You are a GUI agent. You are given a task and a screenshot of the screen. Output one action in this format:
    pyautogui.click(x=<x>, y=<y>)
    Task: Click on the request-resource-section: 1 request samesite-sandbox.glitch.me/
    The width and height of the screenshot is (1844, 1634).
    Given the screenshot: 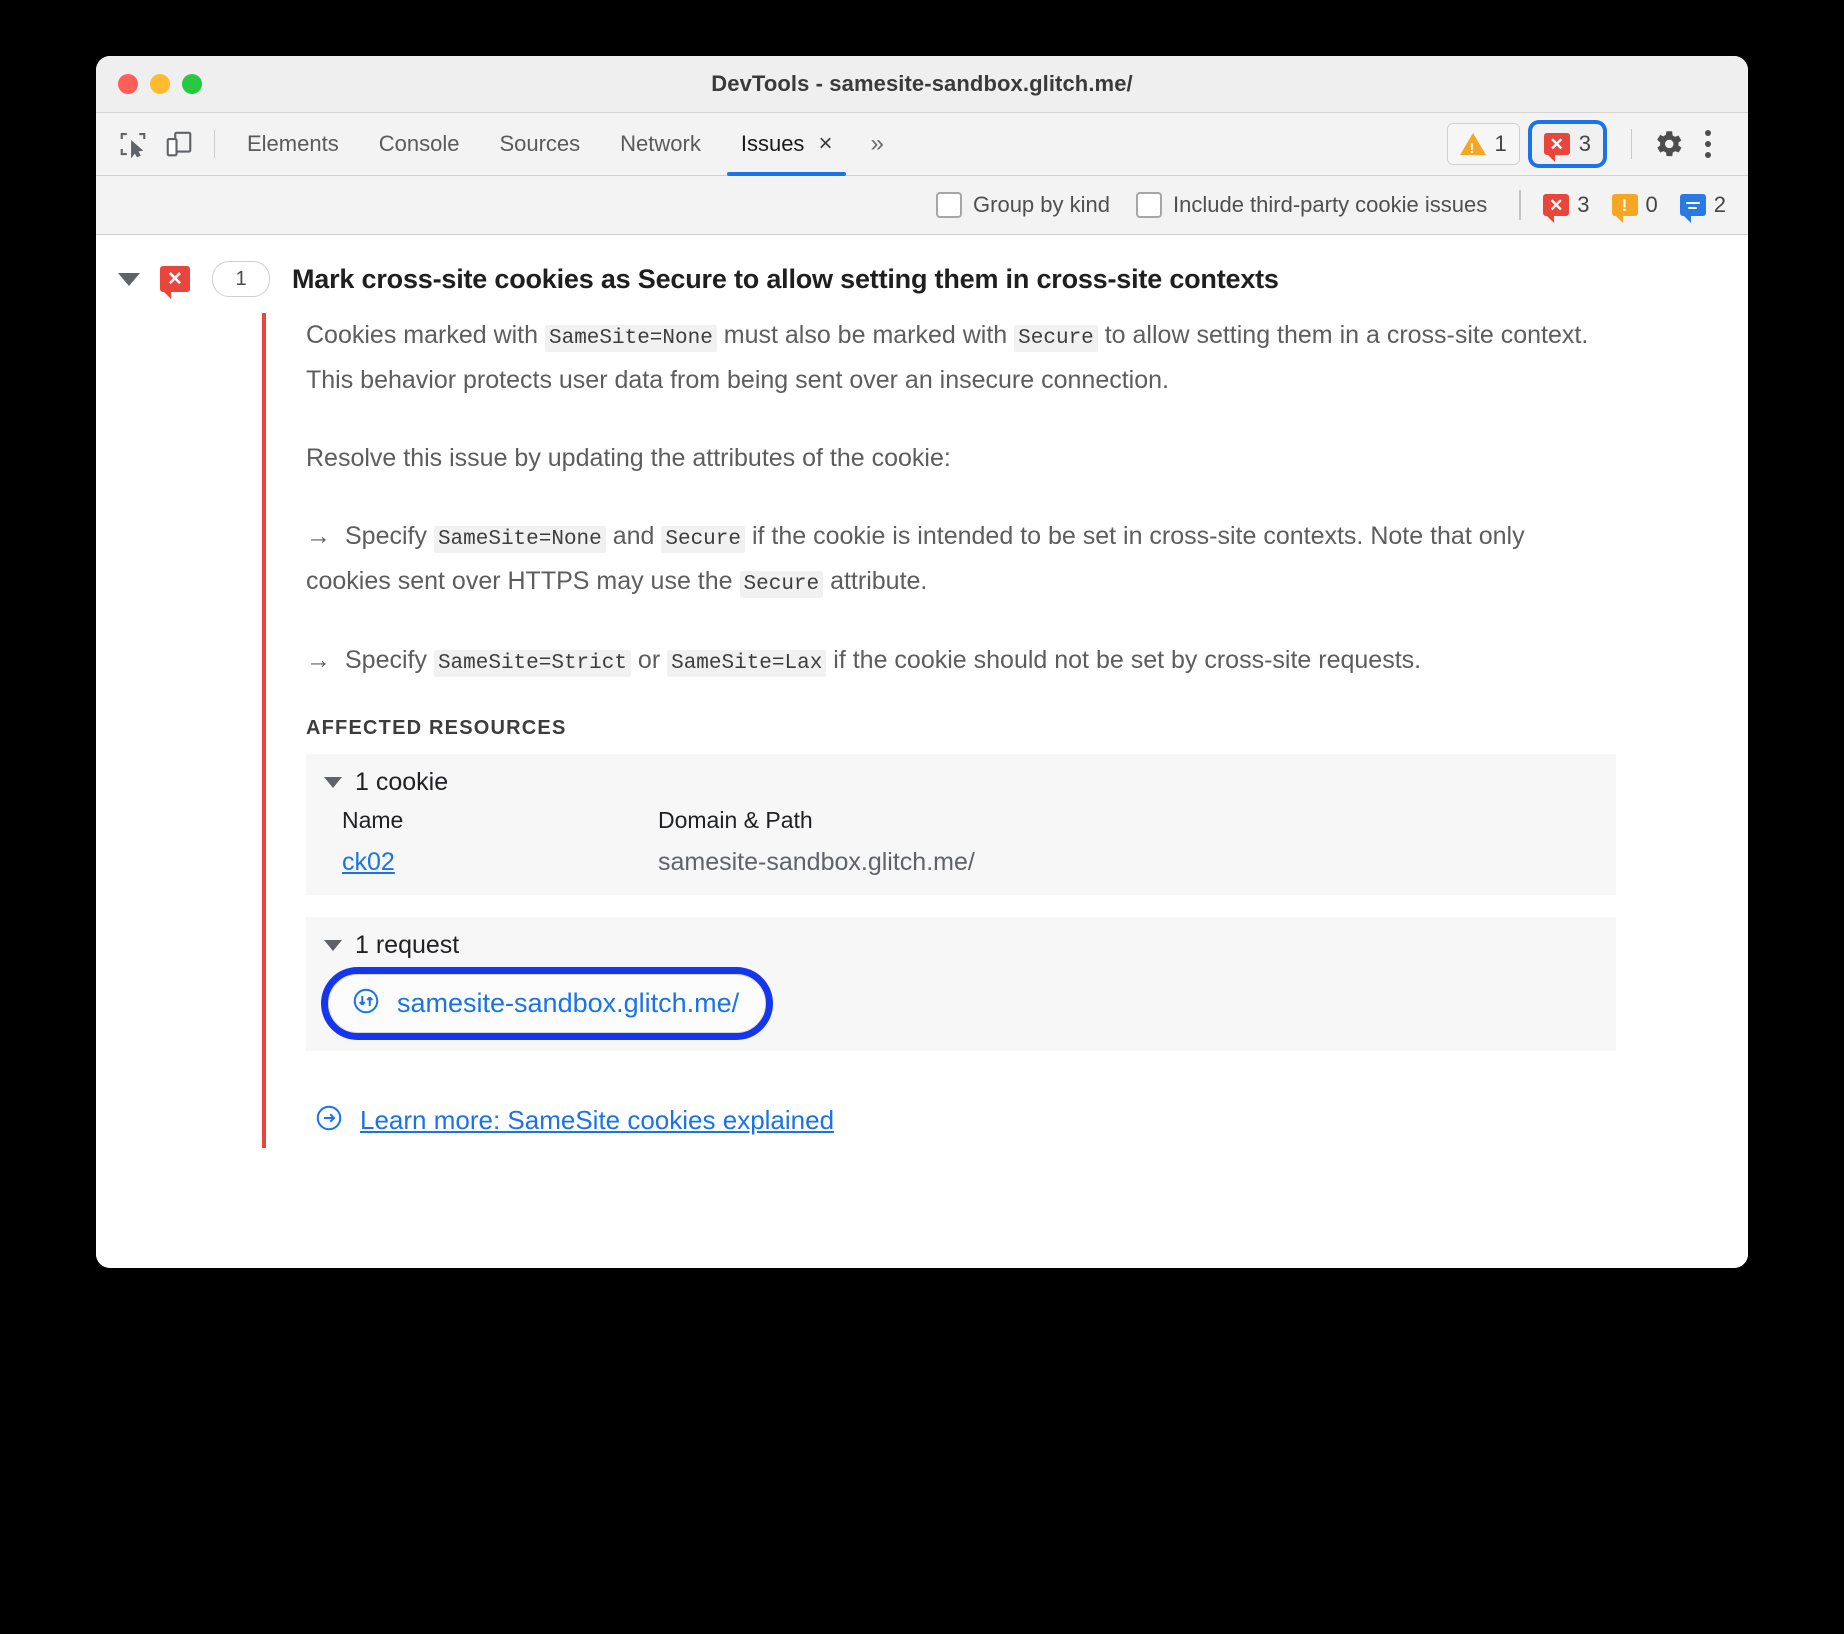 What is the action you would take?
    pyautogui.click(x=961, y=983)
    